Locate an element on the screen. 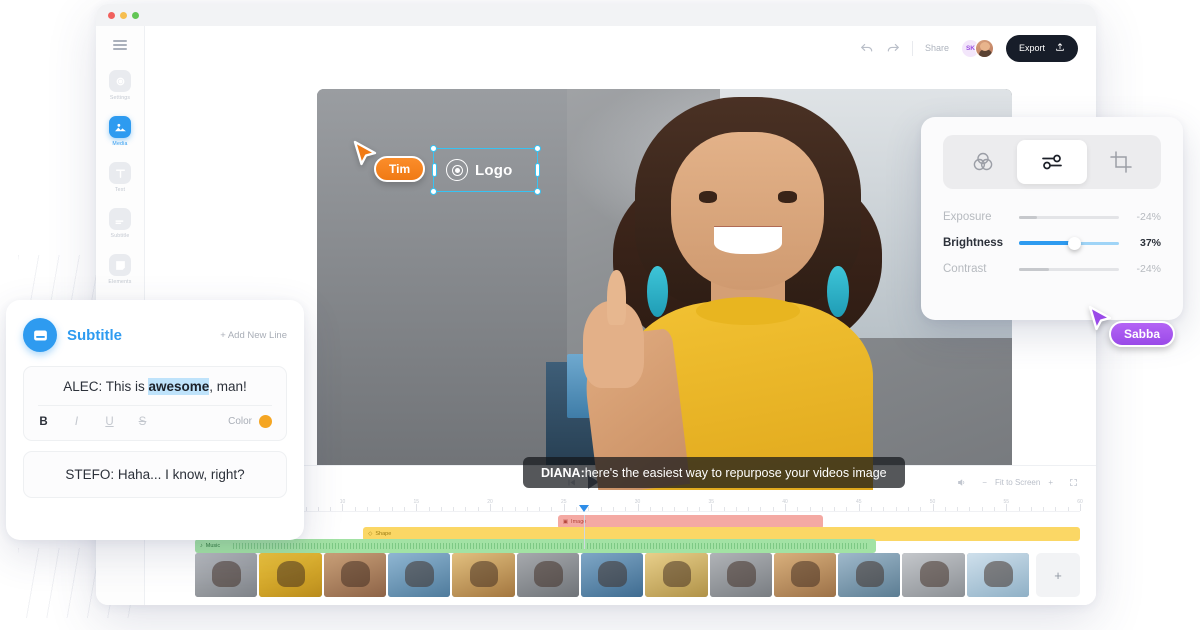 The height and width of the screenshot is (630, 1200). sidebar-item-media: Media is located at coordinates (120, 131).